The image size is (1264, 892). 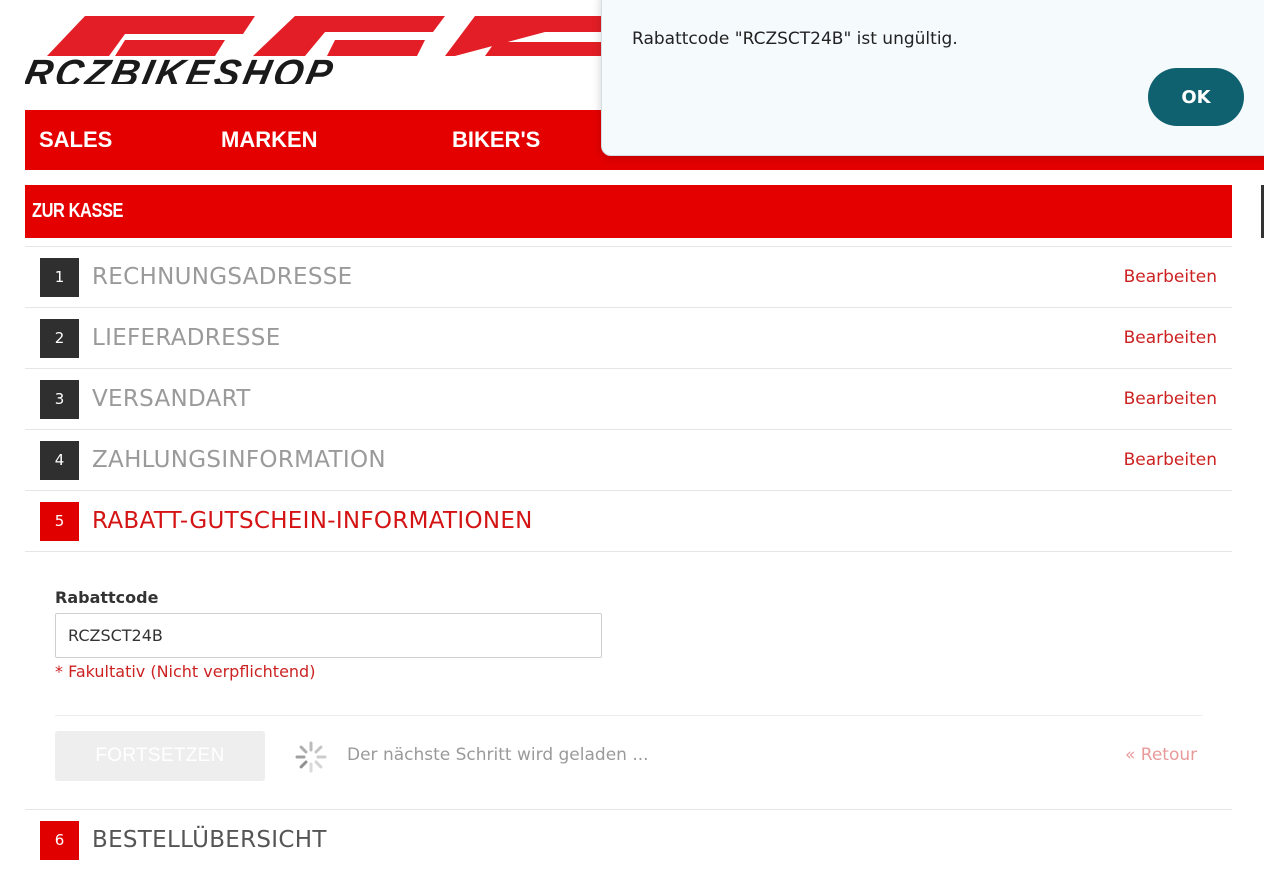 I want to click on divider, so click(x=628, y=715).